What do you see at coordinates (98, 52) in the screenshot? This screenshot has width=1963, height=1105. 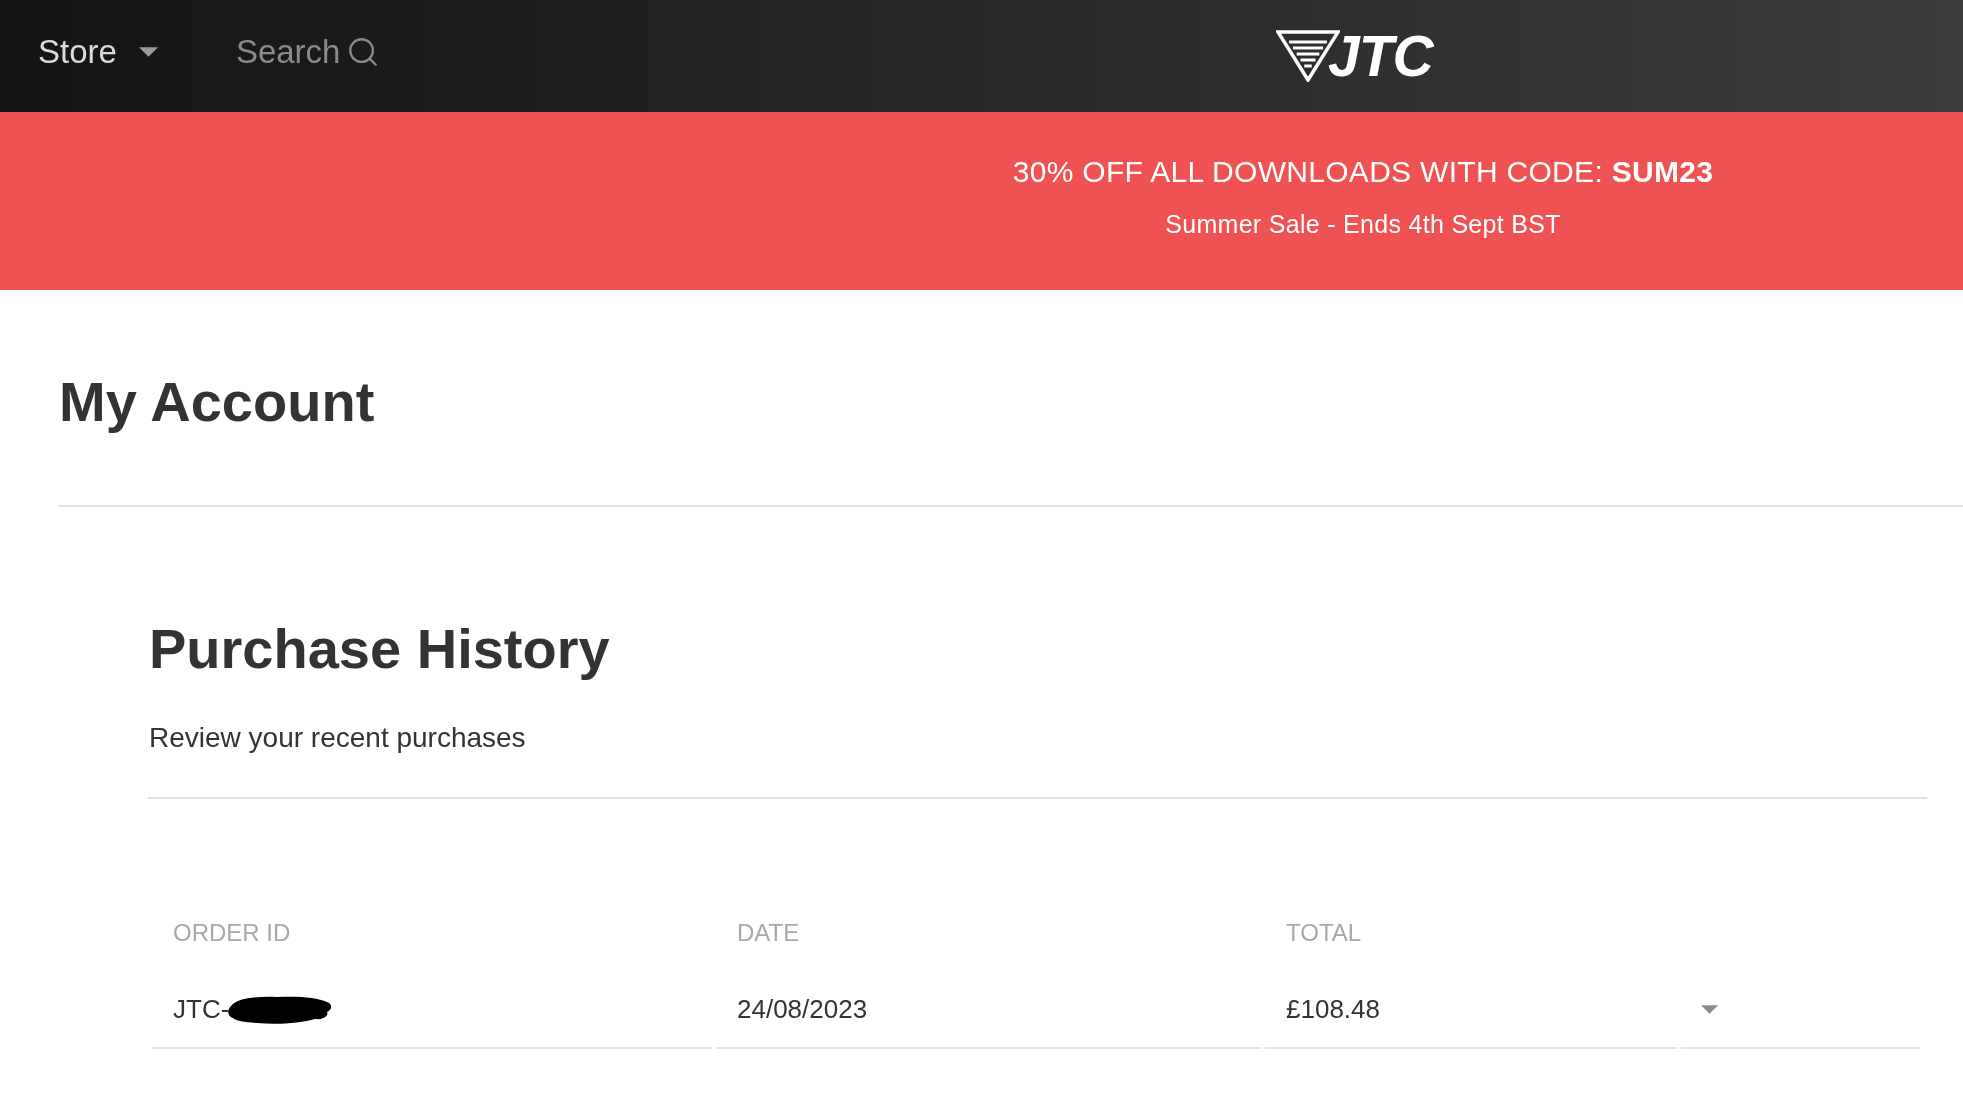 I see `store-menu-button: Store` at bounding box center [98, 52].